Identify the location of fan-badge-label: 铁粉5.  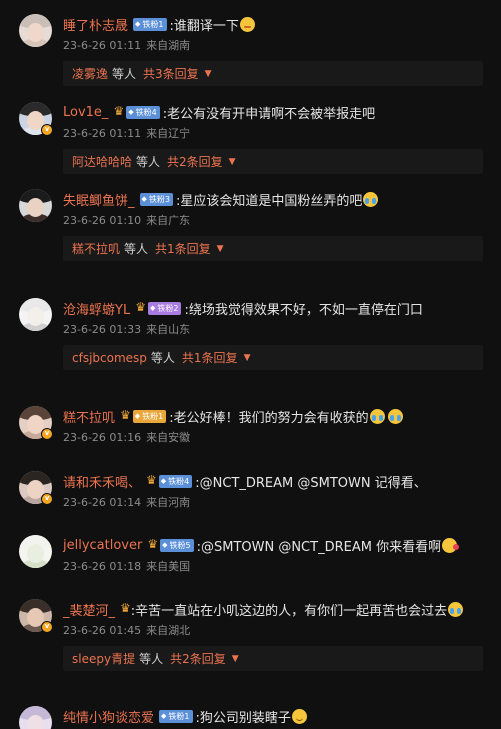
(180, 545).